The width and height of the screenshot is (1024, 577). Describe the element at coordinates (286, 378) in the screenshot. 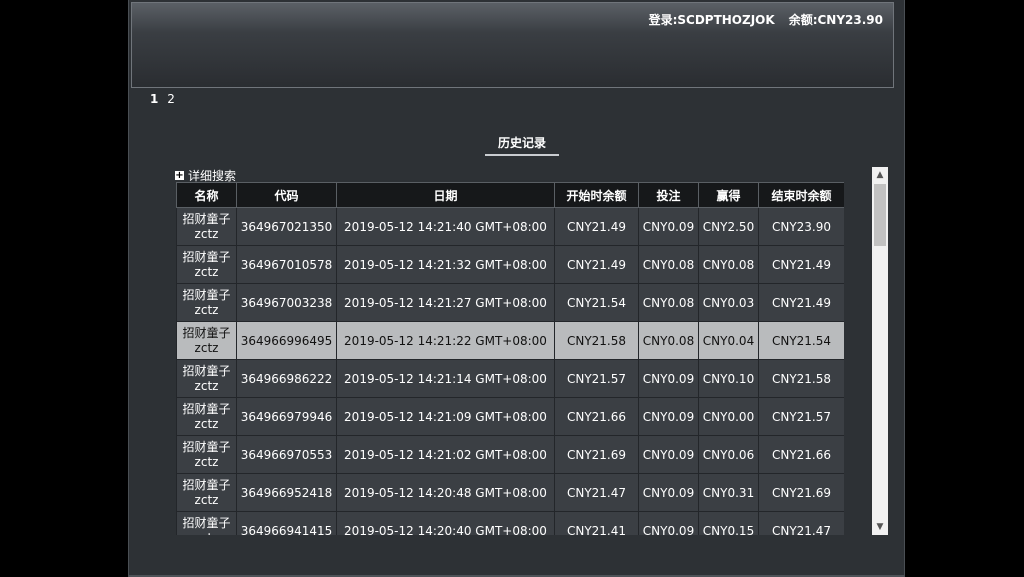

I see `cell-code: 364966986222` at that location.